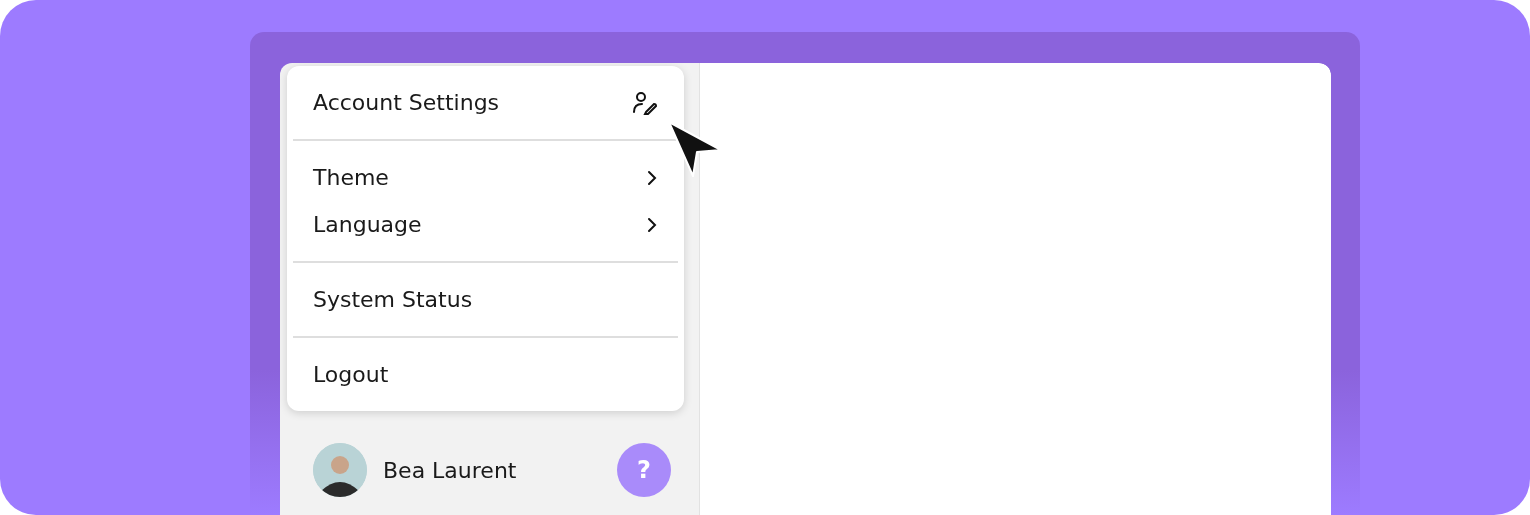 This screenshot has height=515, width=1530. I want to click on user-edit-icon, so click(645, 102).